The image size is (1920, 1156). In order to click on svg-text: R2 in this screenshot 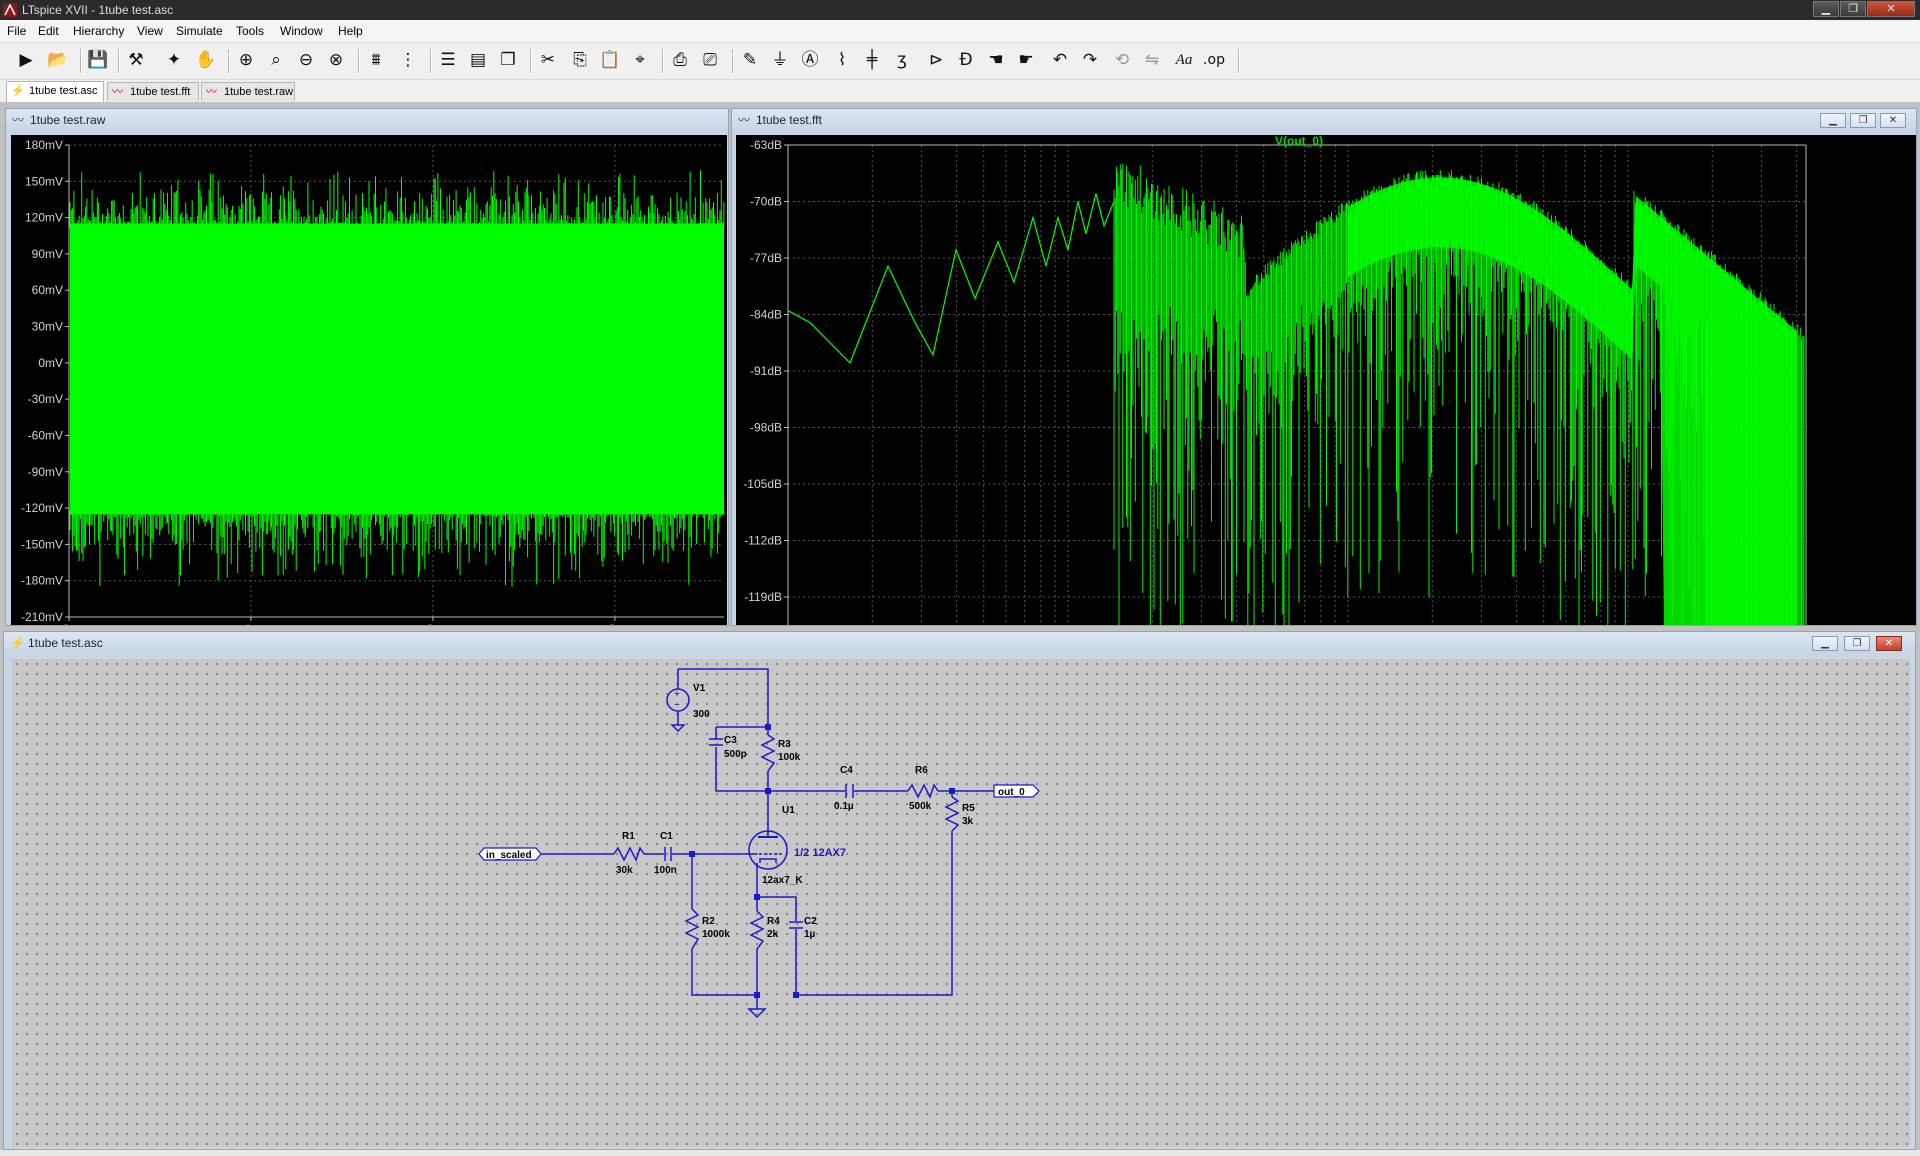, I will do `click(708, 921)`.